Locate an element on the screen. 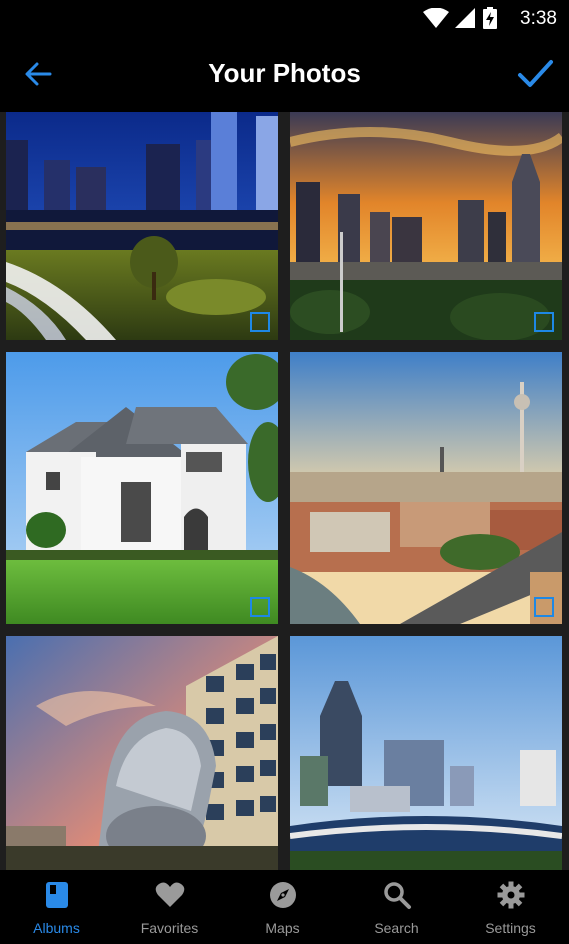  heart-icon is located at coordinates (169, 894).